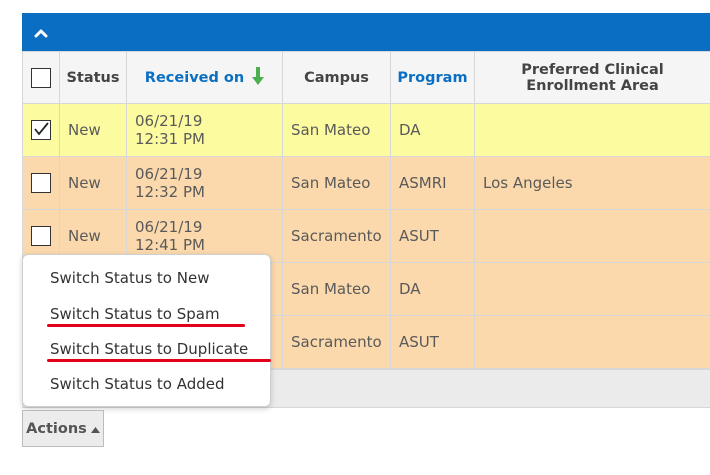  I want to click on column-header-preferred-area: Preferred Clinical Enrollment Area, so click(592, 77).